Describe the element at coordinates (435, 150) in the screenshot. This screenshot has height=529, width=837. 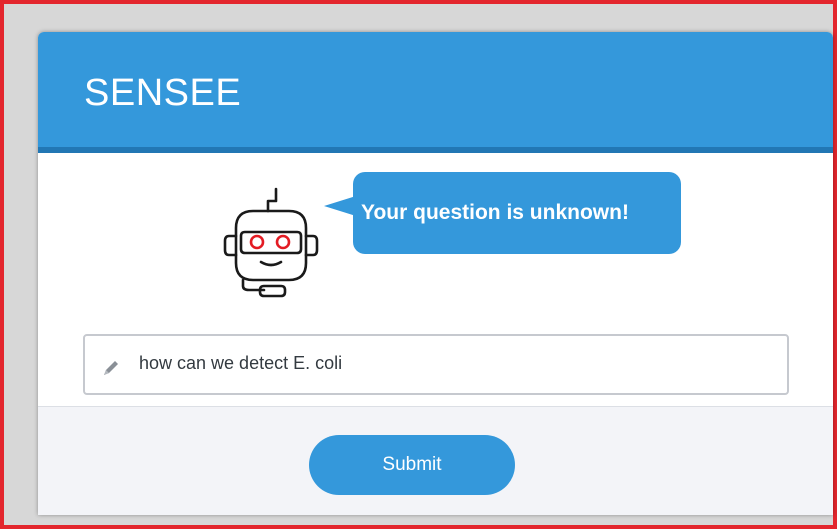
I see `header-divider` at that location.